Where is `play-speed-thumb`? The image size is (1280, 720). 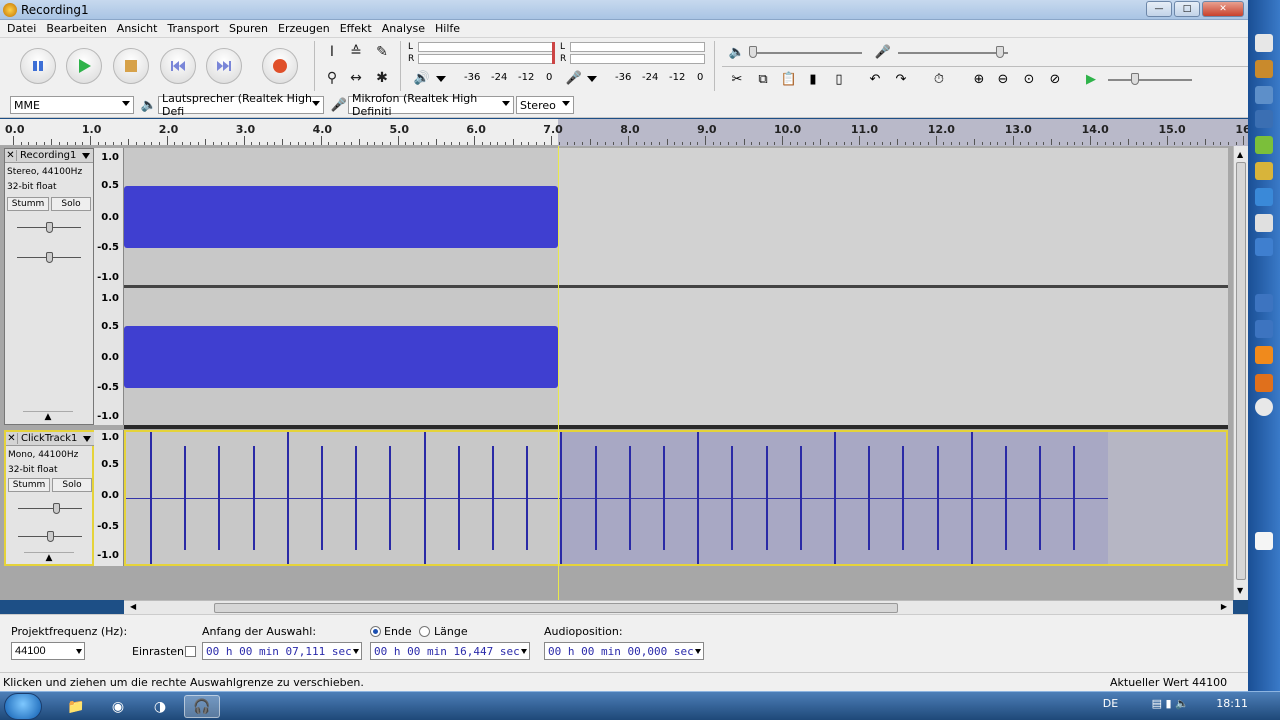 play-speed-thumb is located at coordinates (1135, 79).